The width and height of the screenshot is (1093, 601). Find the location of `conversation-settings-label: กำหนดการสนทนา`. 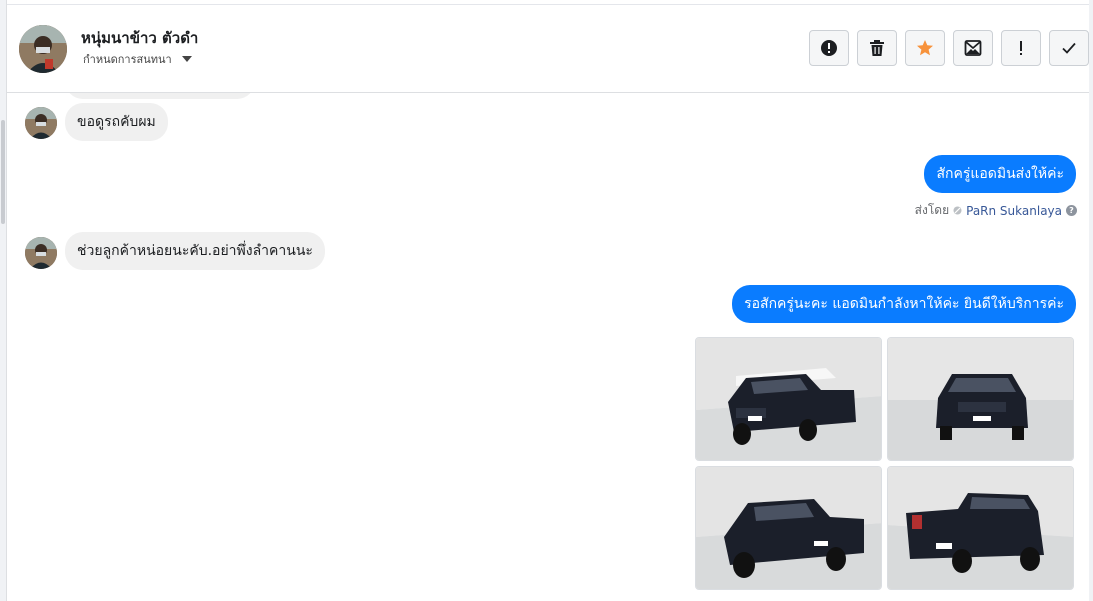

conversation-settings-label: กำหนดการสนทนา is located at coordinates (127, 59).